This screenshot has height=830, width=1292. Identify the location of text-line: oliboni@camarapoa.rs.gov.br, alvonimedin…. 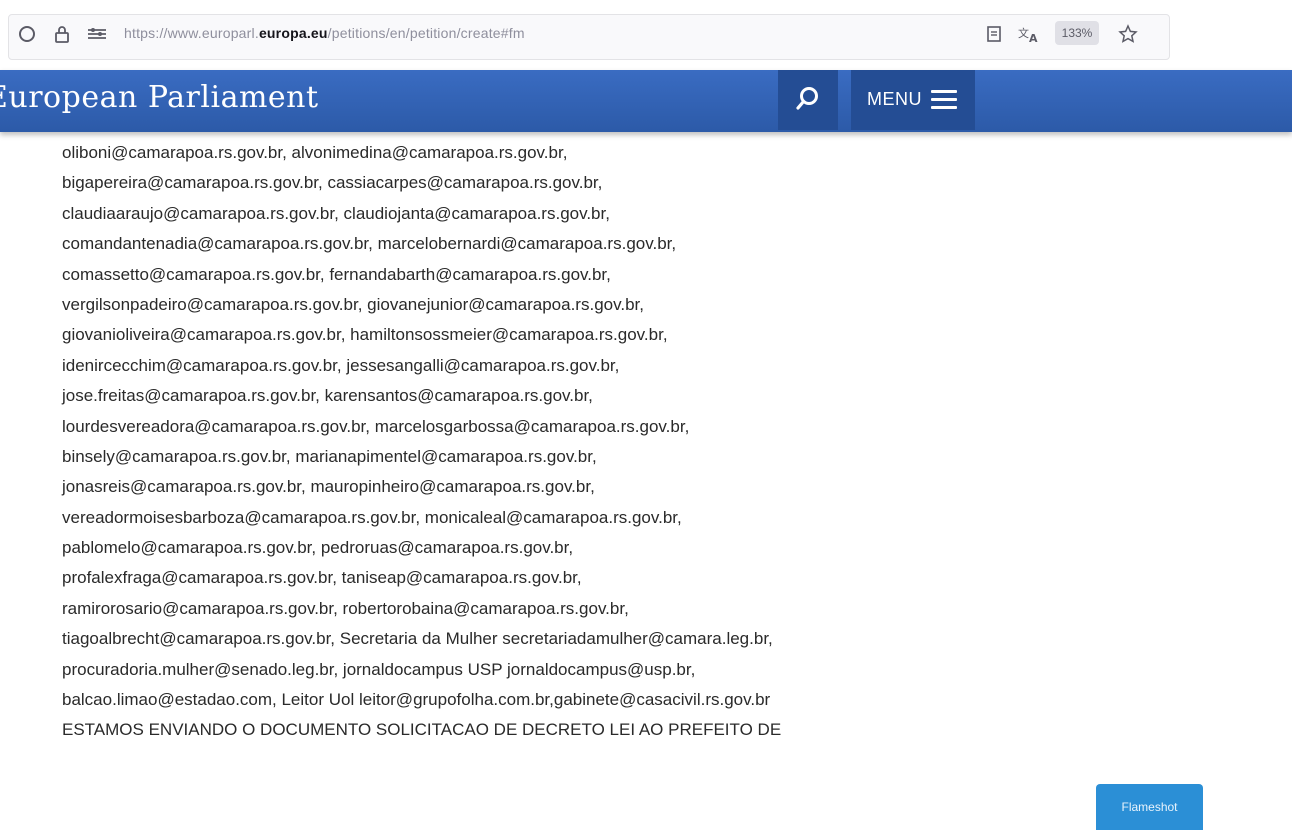
(315, 152).